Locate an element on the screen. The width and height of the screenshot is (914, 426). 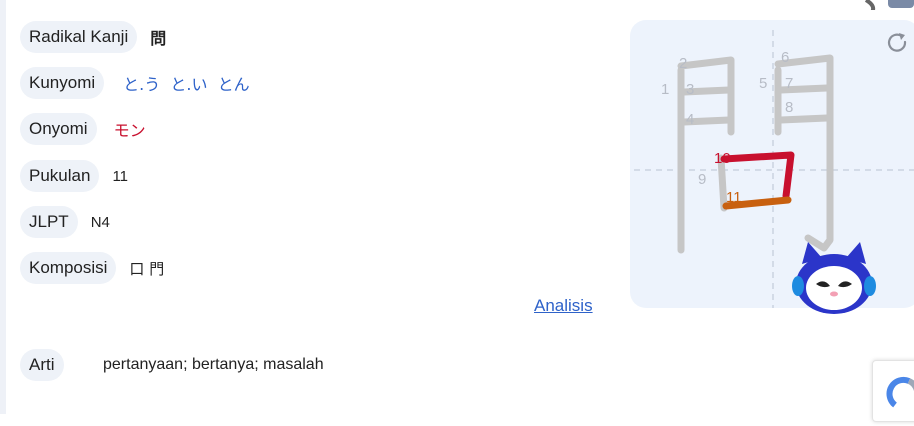
onyomi-row: Onyomi モン is located at coordinates (83, 129).